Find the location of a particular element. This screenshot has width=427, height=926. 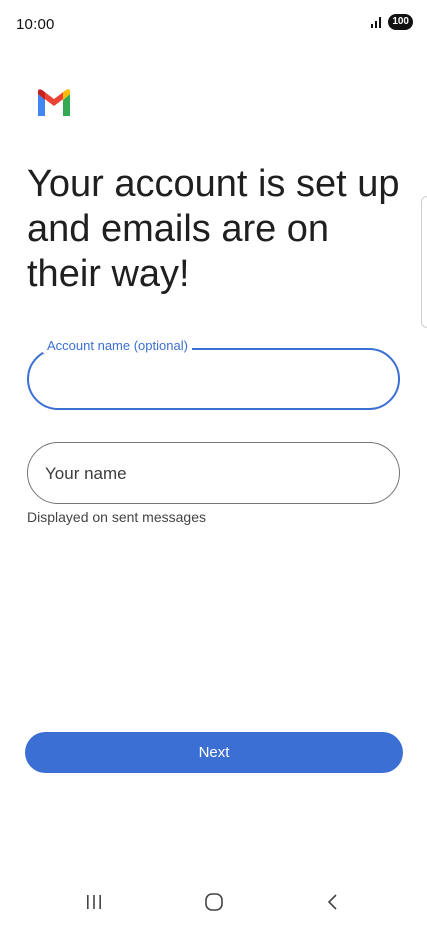

edge-panel-handle is located at coordinates (424, 262).